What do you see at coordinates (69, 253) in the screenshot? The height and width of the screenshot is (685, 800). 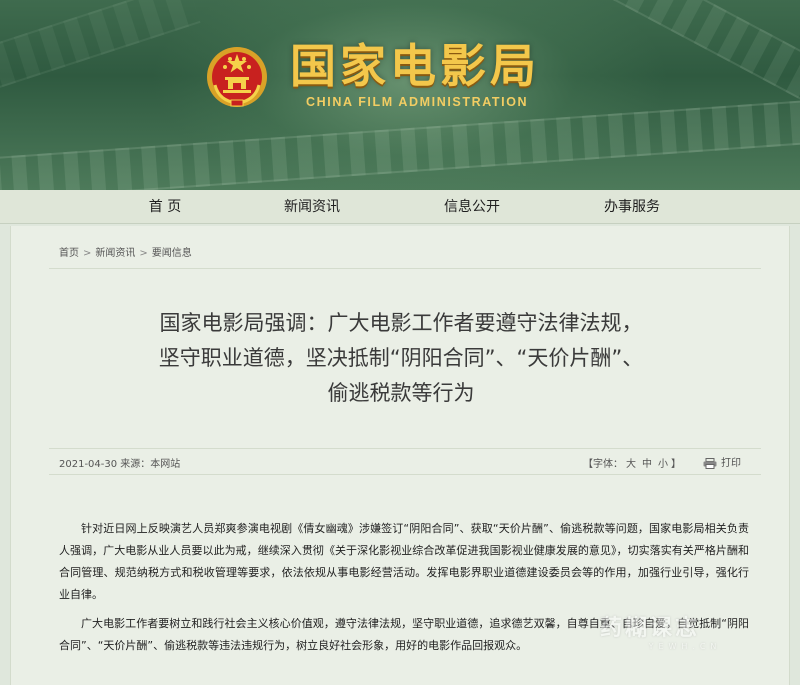 I see `breadcrumb-home: 首页` at bounding box center [69, 253].